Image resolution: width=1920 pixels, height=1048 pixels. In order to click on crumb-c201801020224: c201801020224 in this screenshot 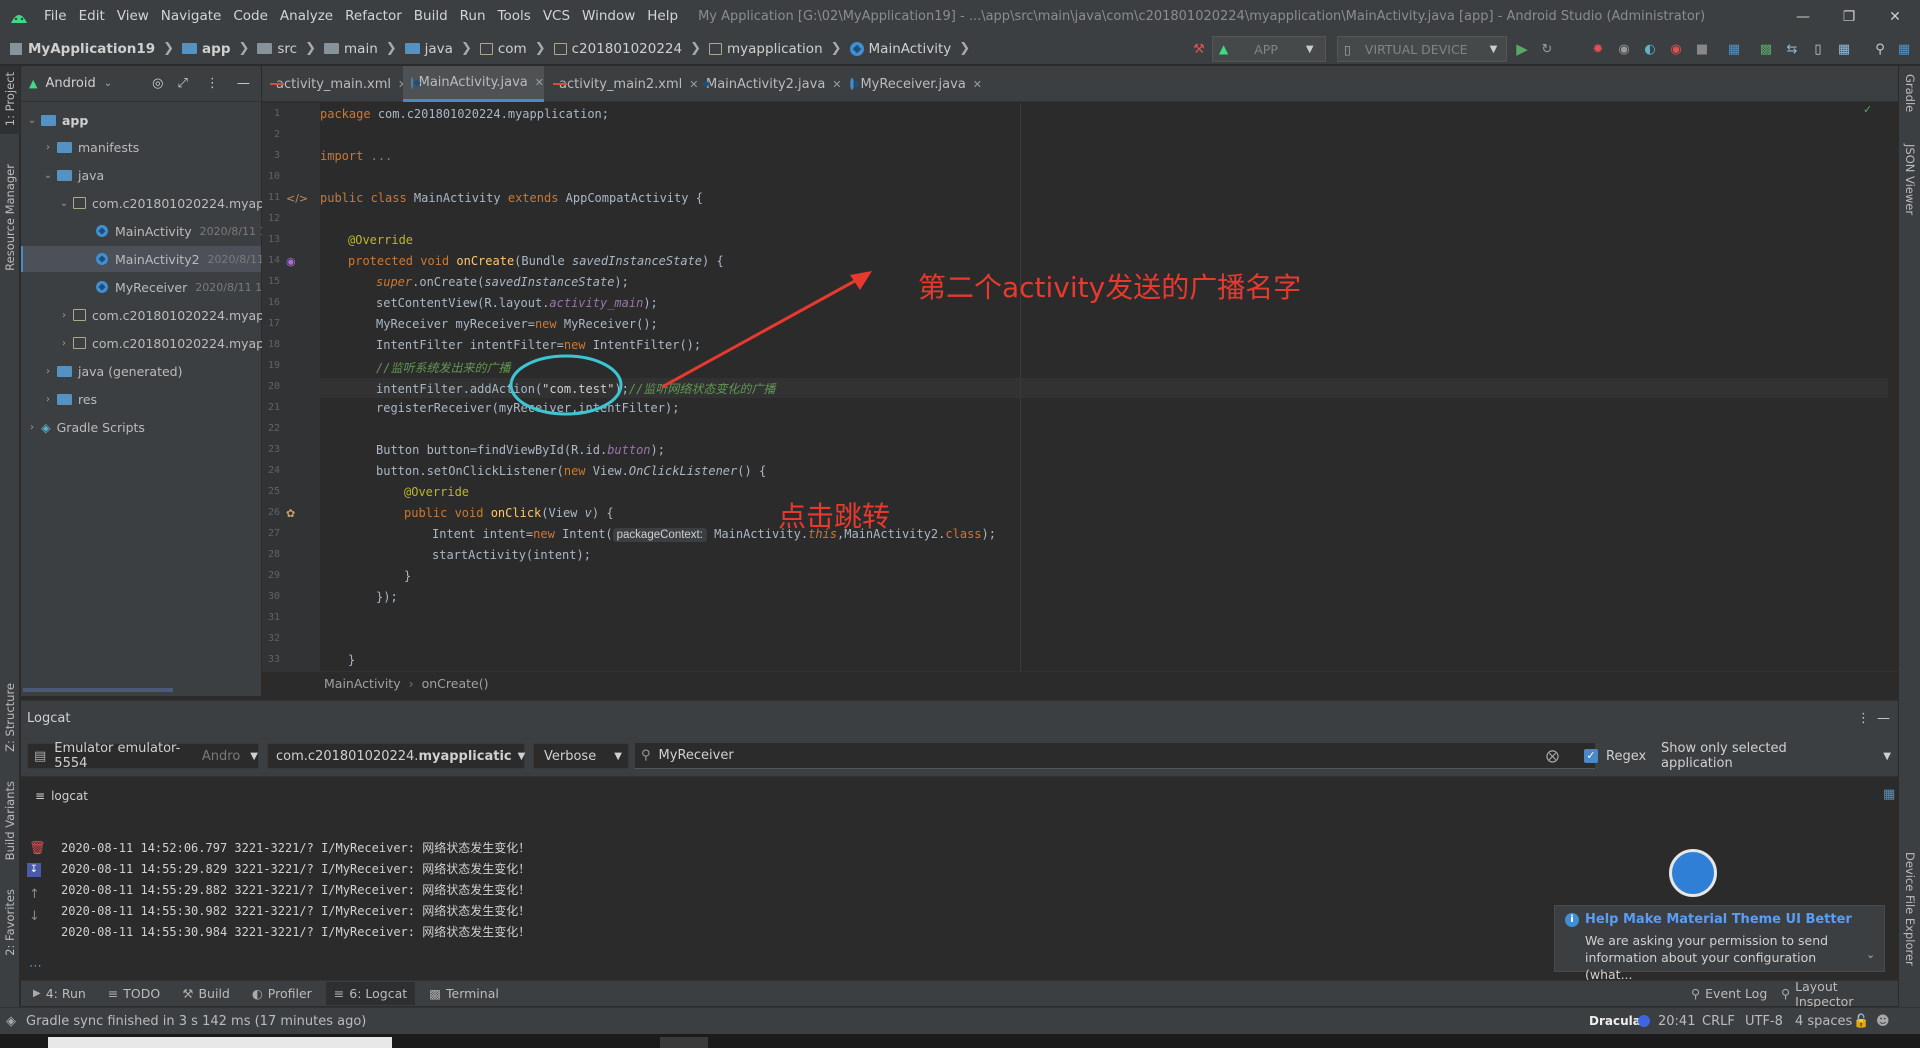, I will do `click(627, 49)`.